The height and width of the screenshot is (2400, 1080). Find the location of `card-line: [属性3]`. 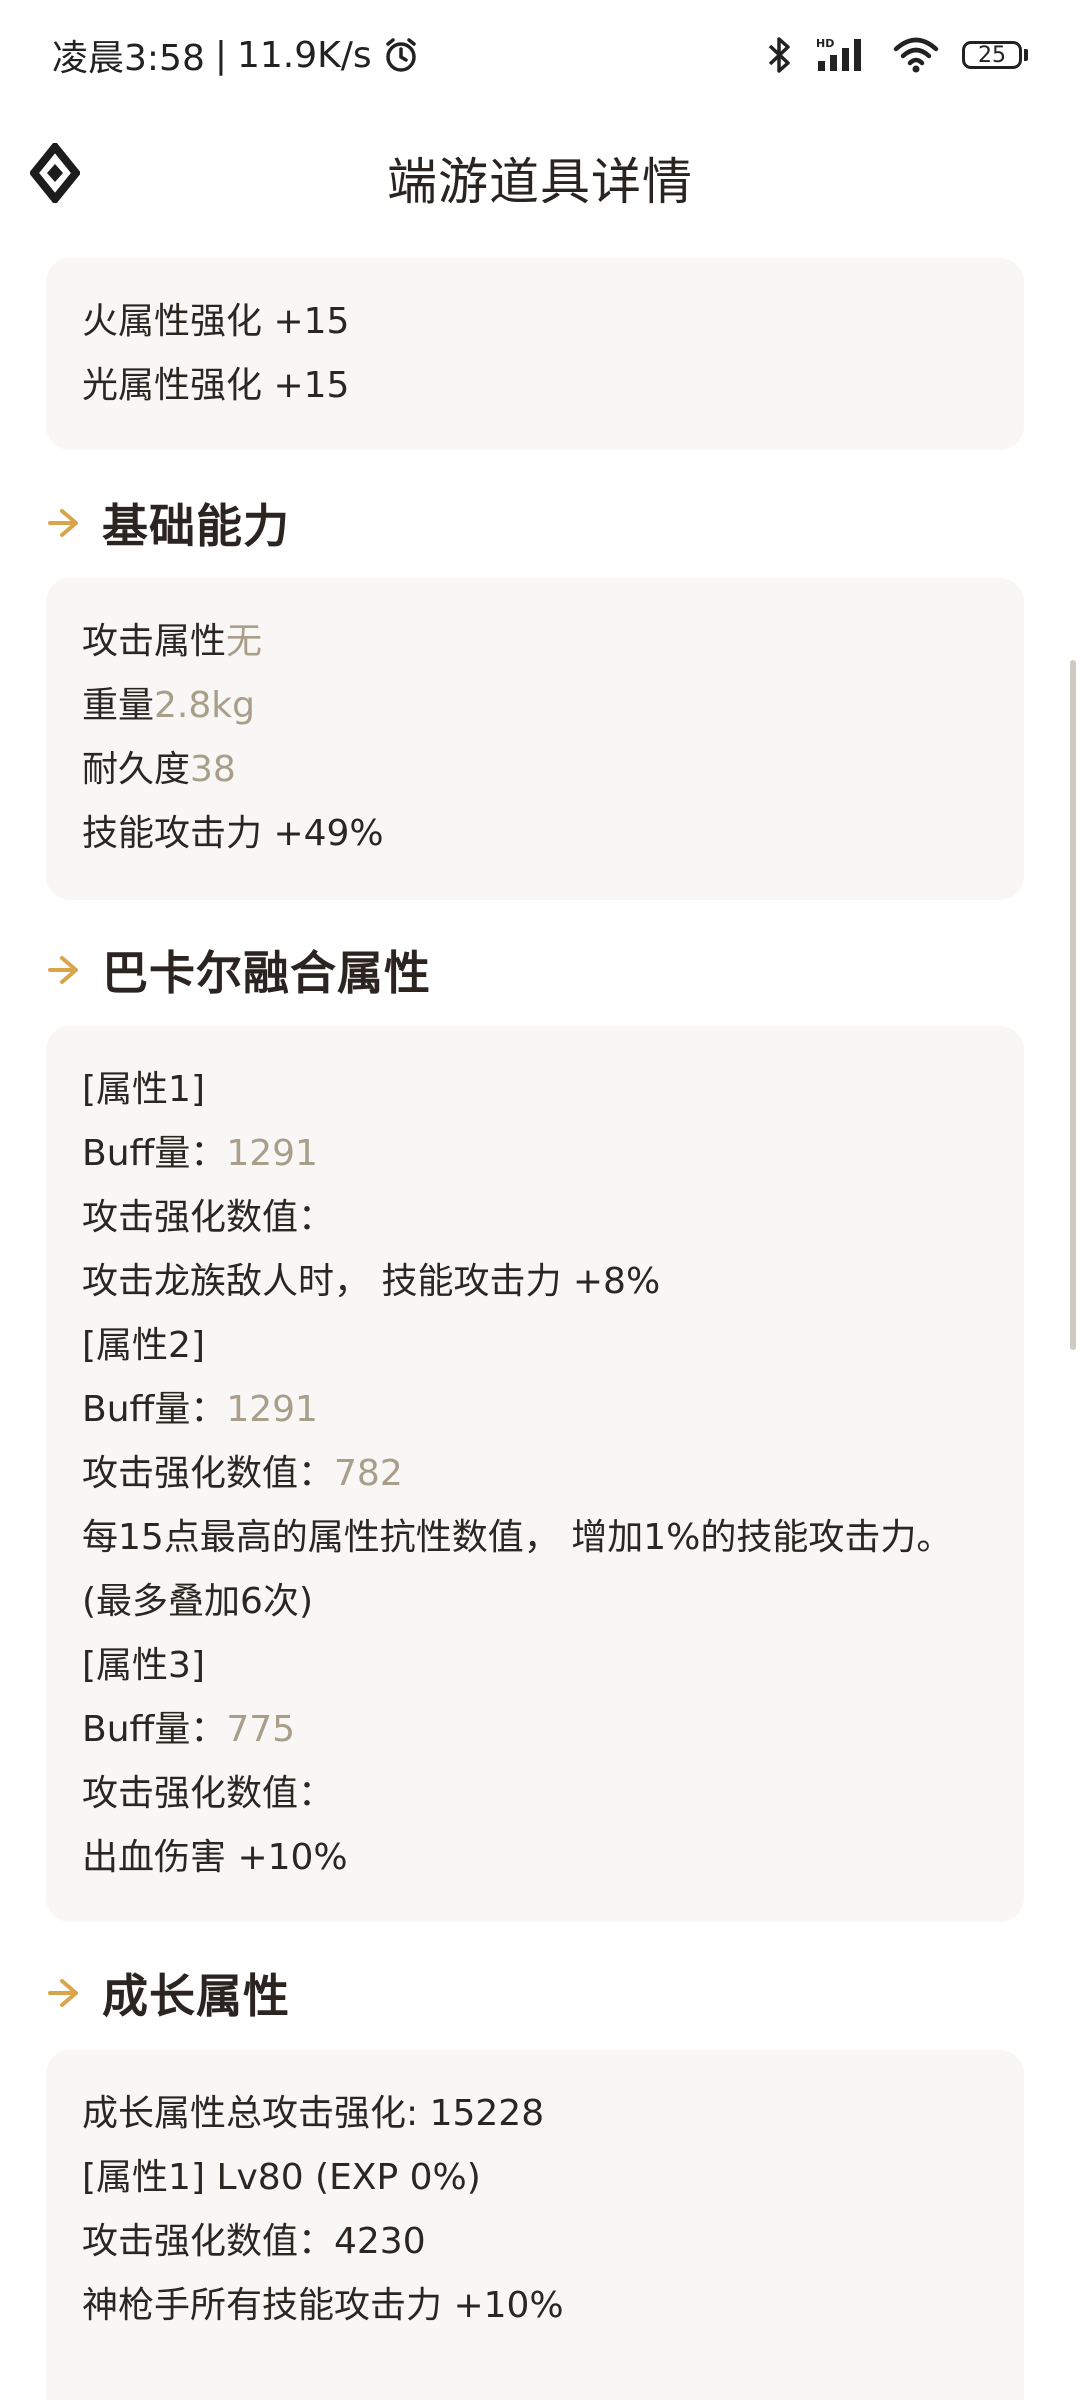

card-line: [属性3] is located at coordinates (143, 1665).